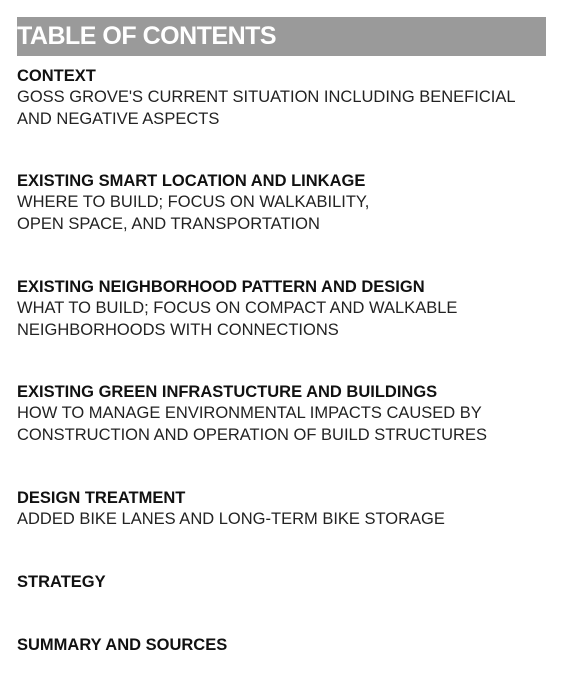  What do you see at coordinates (191, 181) in the screenshot?
I see `toc-entry-heading: EXISTING SMART LOCATION AND LINKAGE` at bounding box center [191, 181].